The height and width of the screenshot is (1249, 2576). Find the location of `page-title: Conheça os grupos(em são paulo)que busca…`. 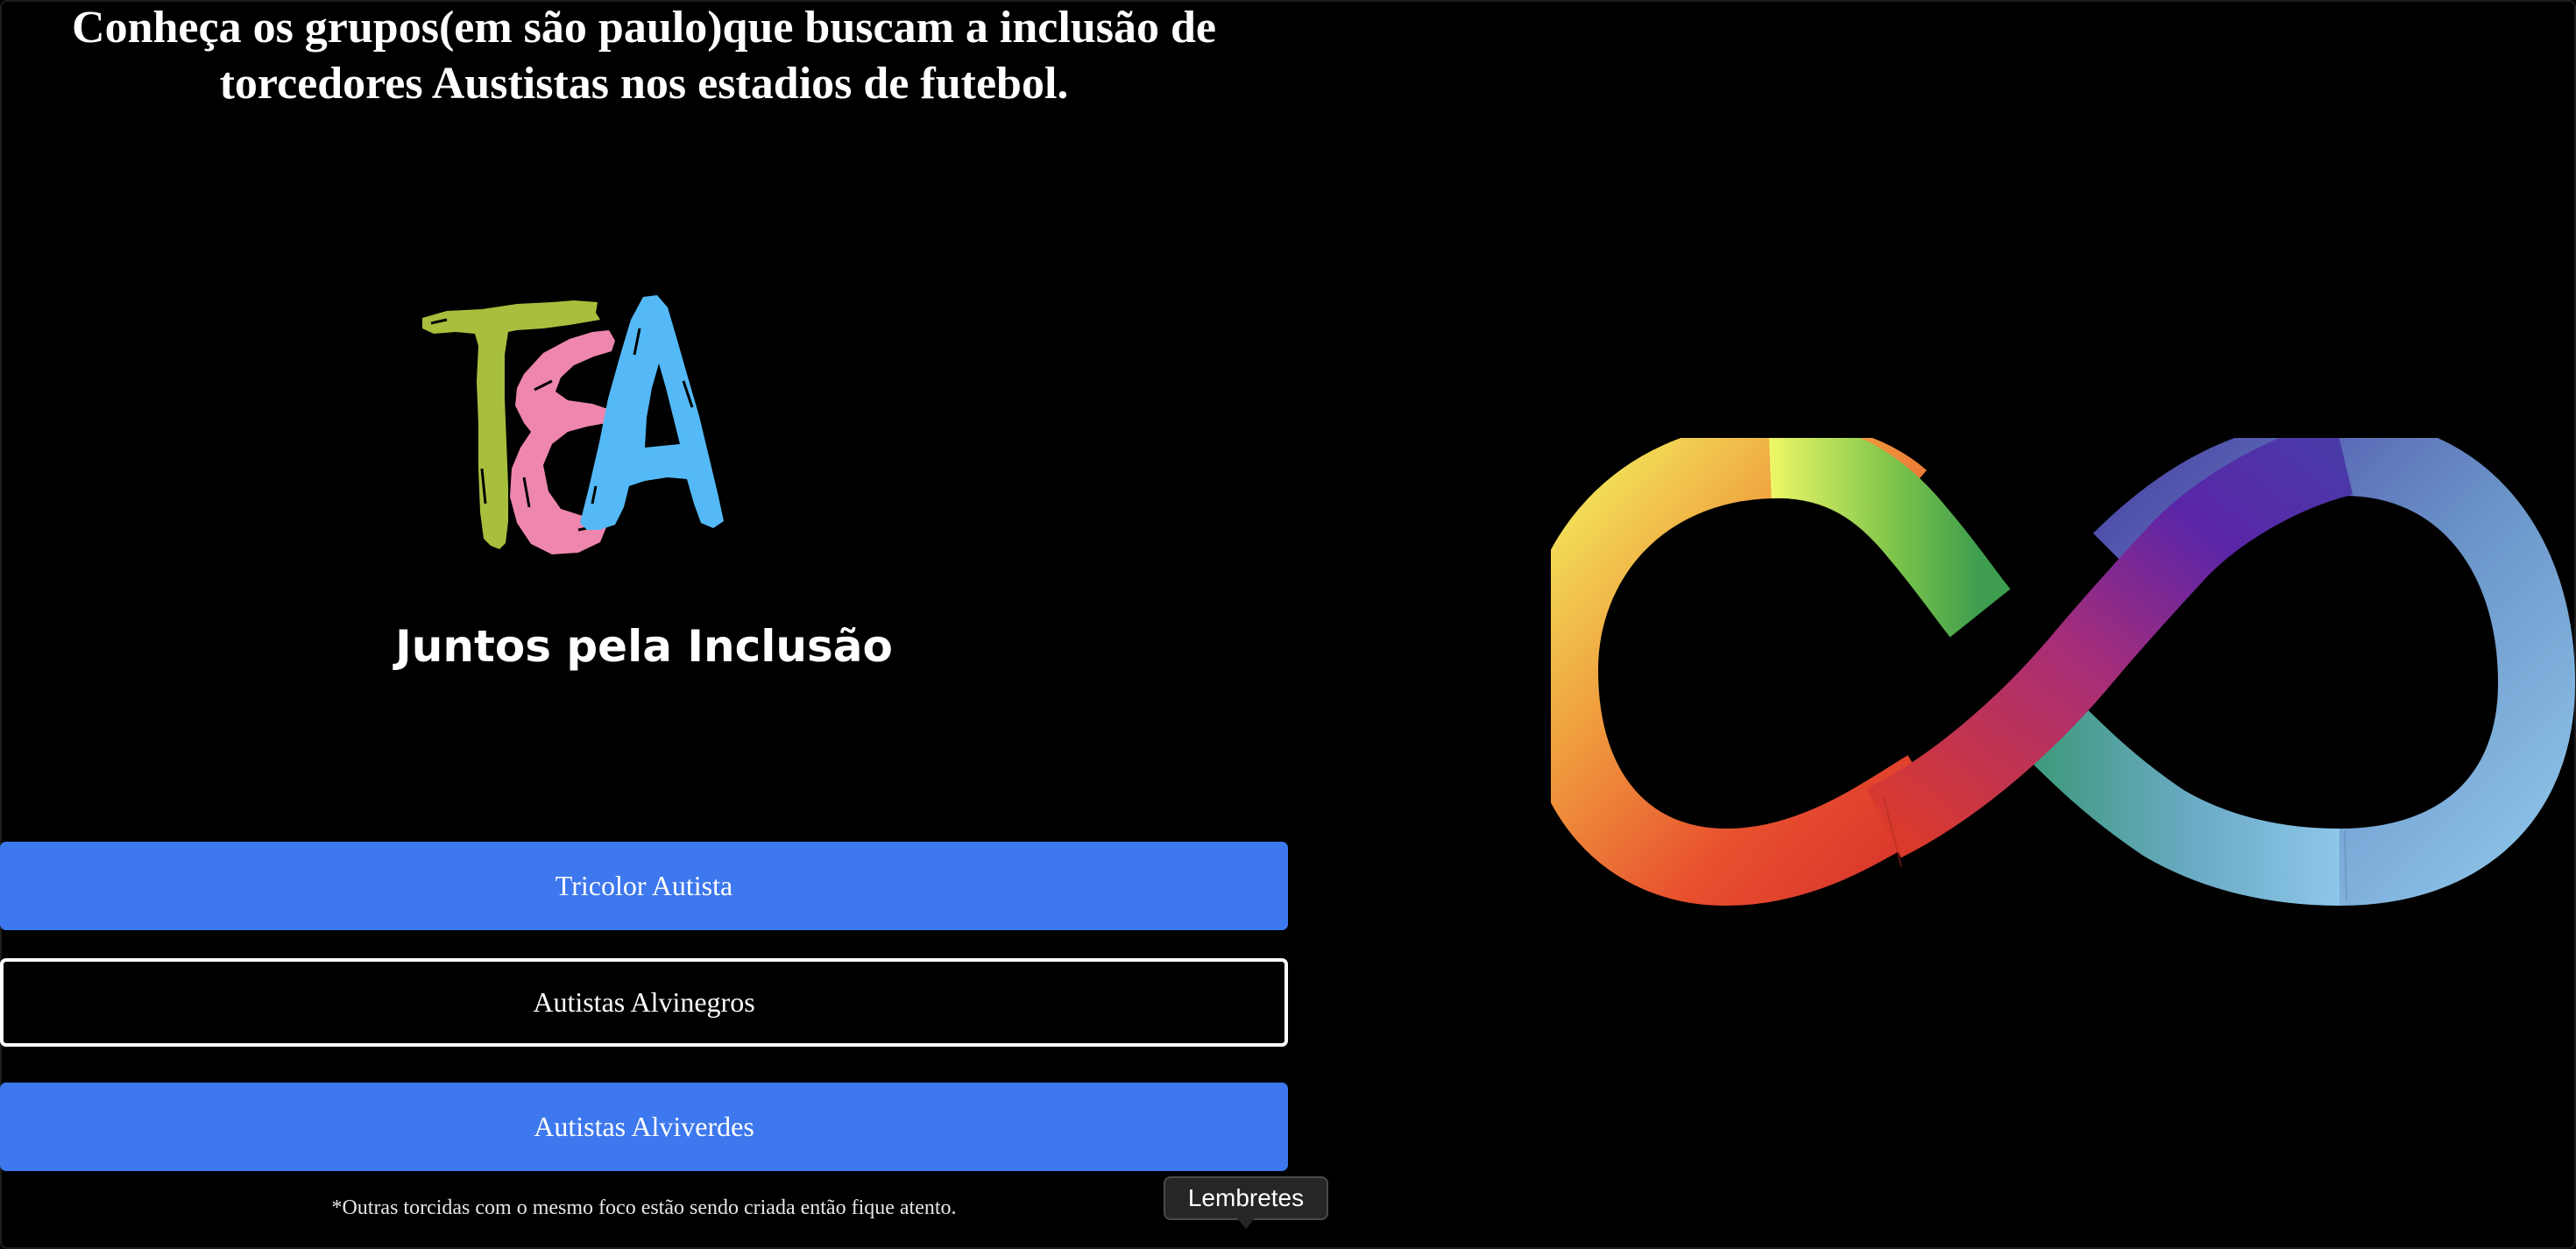

page-title: Conheça os grupos(em são paulo)que busca… is located at coordinates (644, 56).